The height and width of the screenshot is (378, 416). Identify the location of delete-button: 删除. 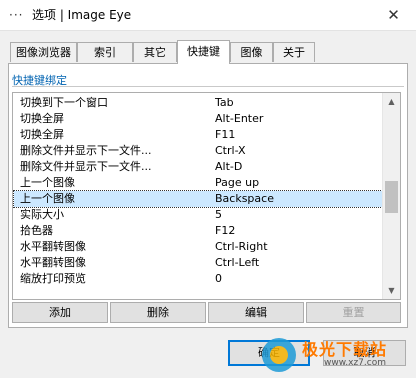
(158, 312).